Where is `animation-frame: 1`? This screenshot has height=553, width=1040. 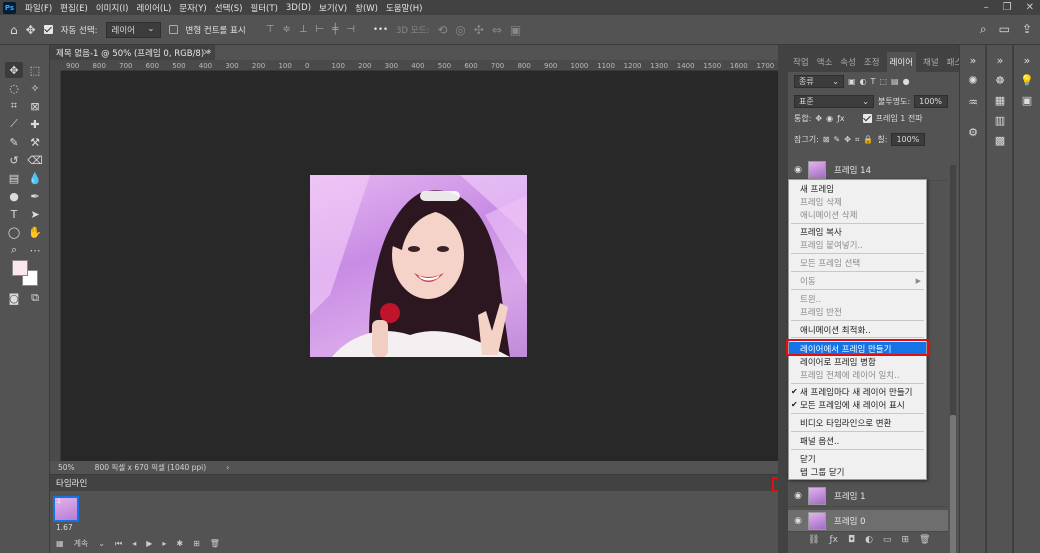
animation-frame: 1 is located at coordinates (66, 509).